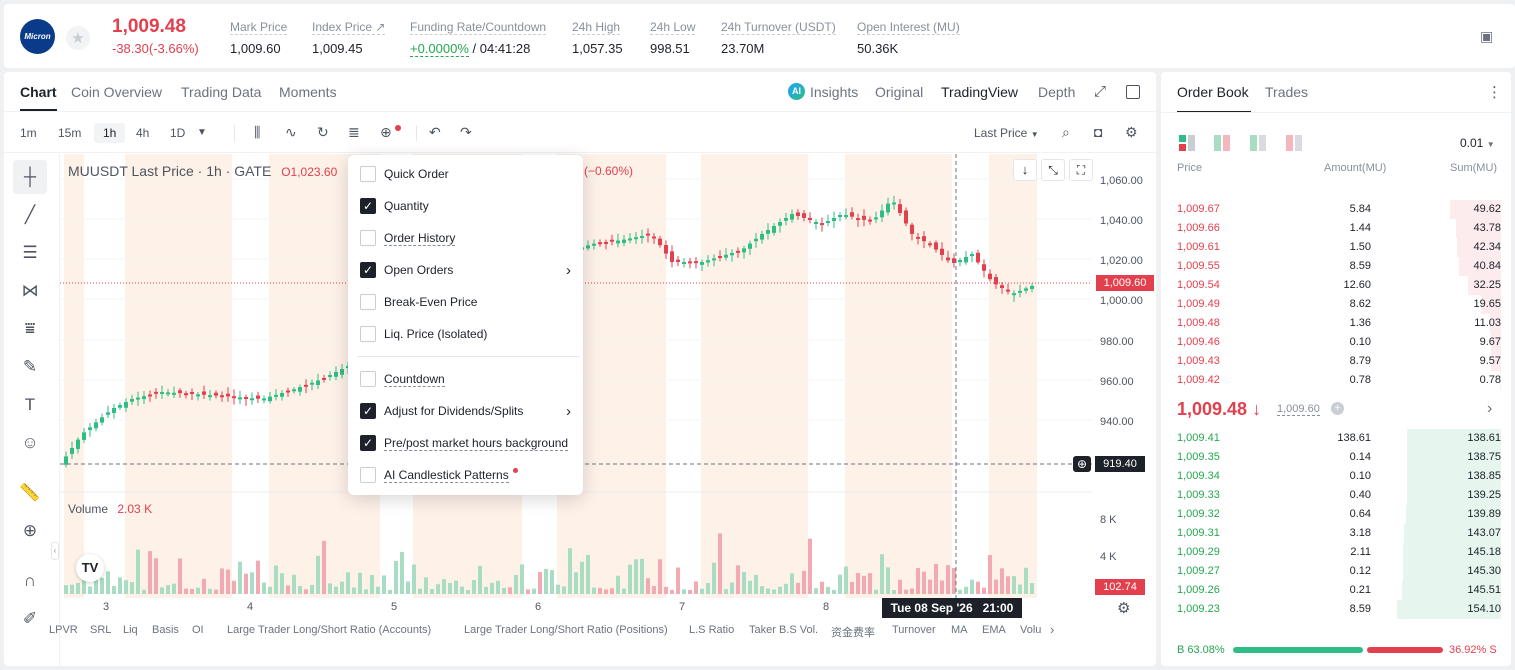 The height and width of the screenshot is (670, 1515). Describe the element at coordinates (63, 630) in the screenshot. I see `indicator-lpvr: LPVR` at that location.